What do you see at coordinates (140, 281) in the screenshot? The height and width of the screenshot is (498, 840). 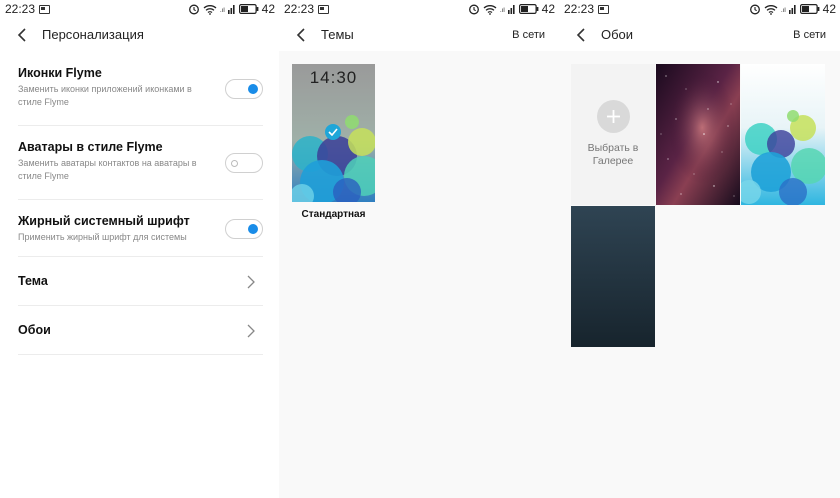 I see `theme-nav-item: Тема` at bounding box center [140, 281].